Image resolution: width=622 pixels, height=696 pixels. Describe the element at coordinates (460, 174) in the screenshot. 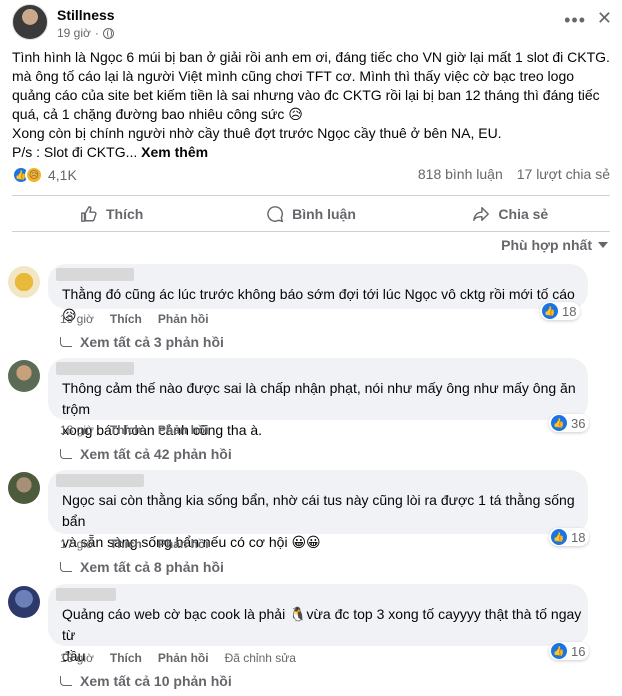

I see `comment-count: 818 bình luận` at that location.